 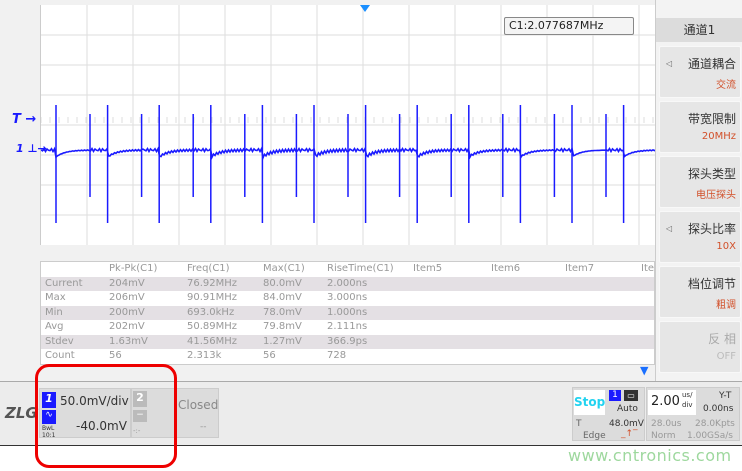 What do you see at coordinates (700, 127) in the screenshot?
I see `side-menu-item: 带宽限制 20MHz` at bounding box center [700, 127].